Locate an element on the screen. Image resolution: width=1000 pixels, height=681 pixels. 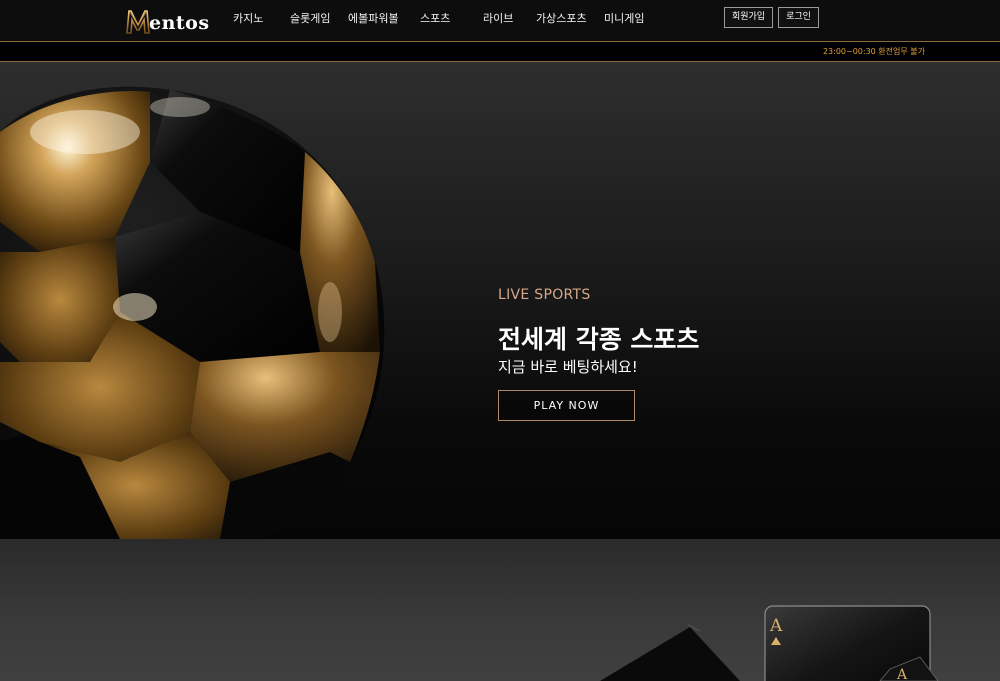
notice-bar: 23:00~00:30 환전업무 불가 is located at coordinates (500, 51).